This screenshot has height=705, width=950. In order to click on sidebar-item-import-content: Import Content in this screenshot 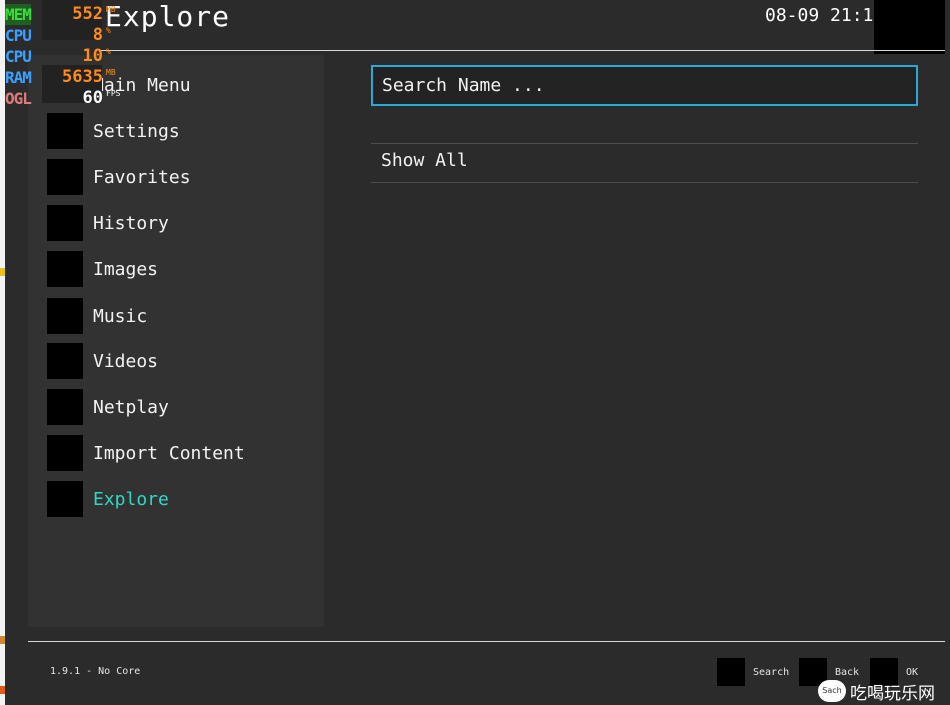, I will do `click(182, 453)`.